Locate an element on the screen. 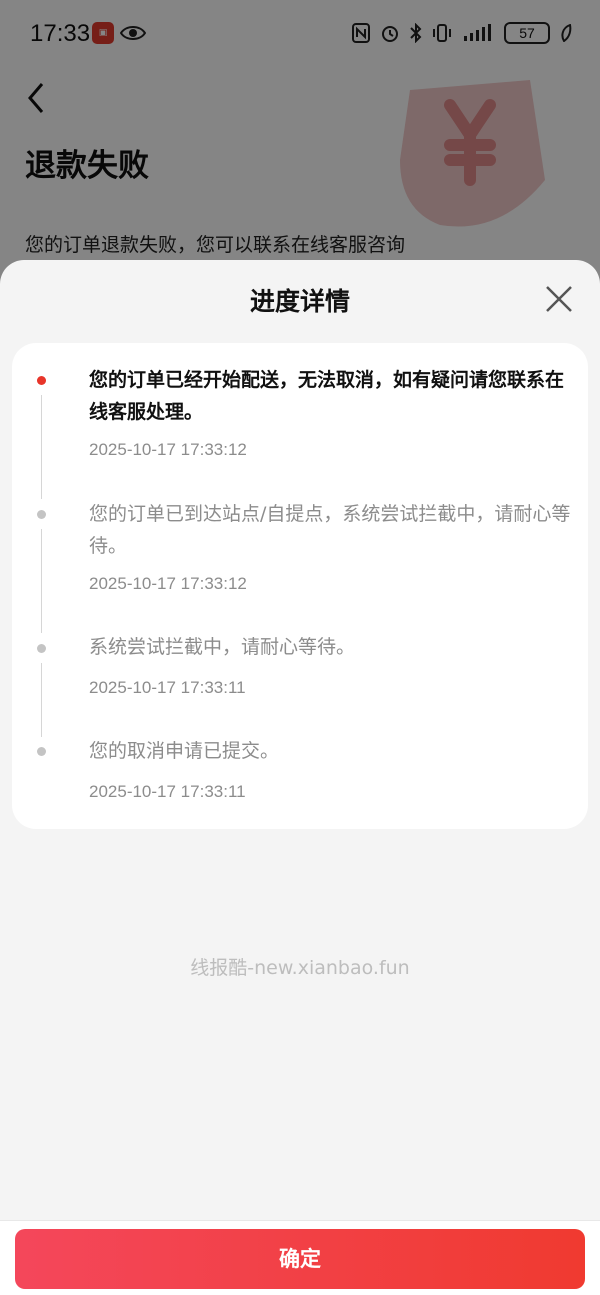 The image size is (600, 1295). timeline-item-text: 系统尝试拦截中，请耐心等待。 is located at coordinates (222, 647).